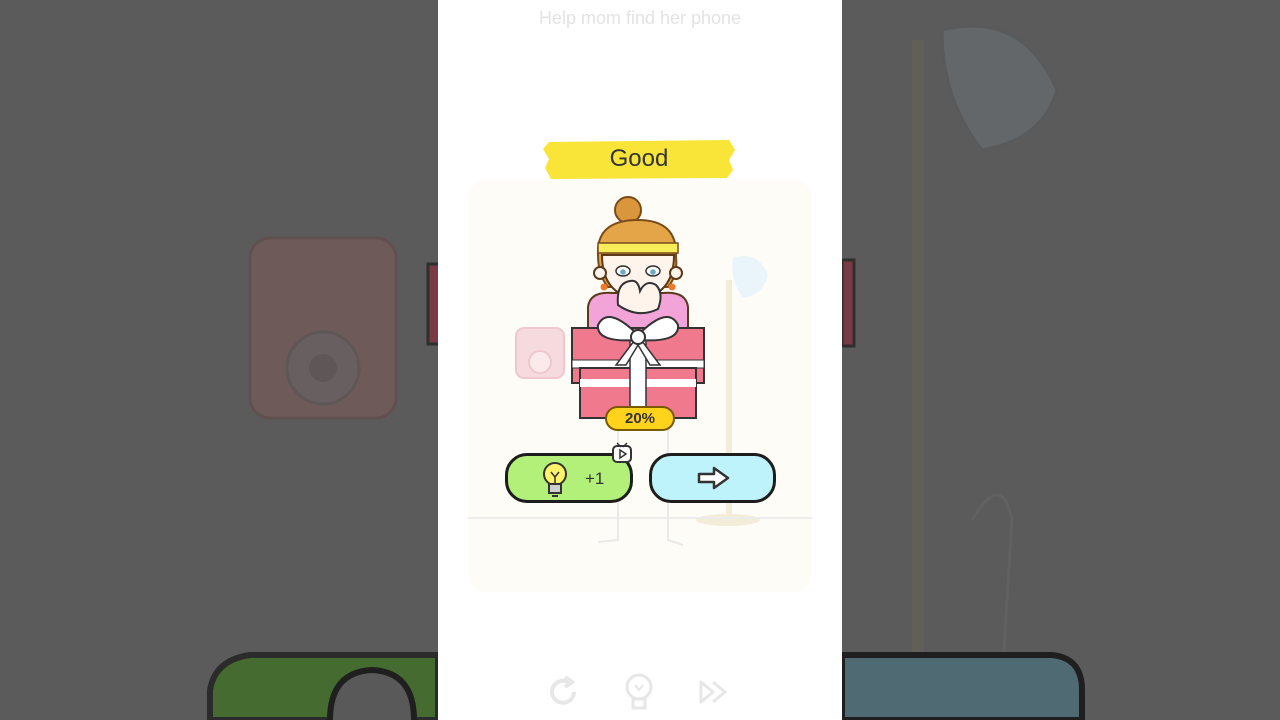 Image resolution: width=1280 pixels, height=720 pixels. Describe the element at coordinates (595, 478) in the screenshot. I see `hint-count-label: +1` at that location.